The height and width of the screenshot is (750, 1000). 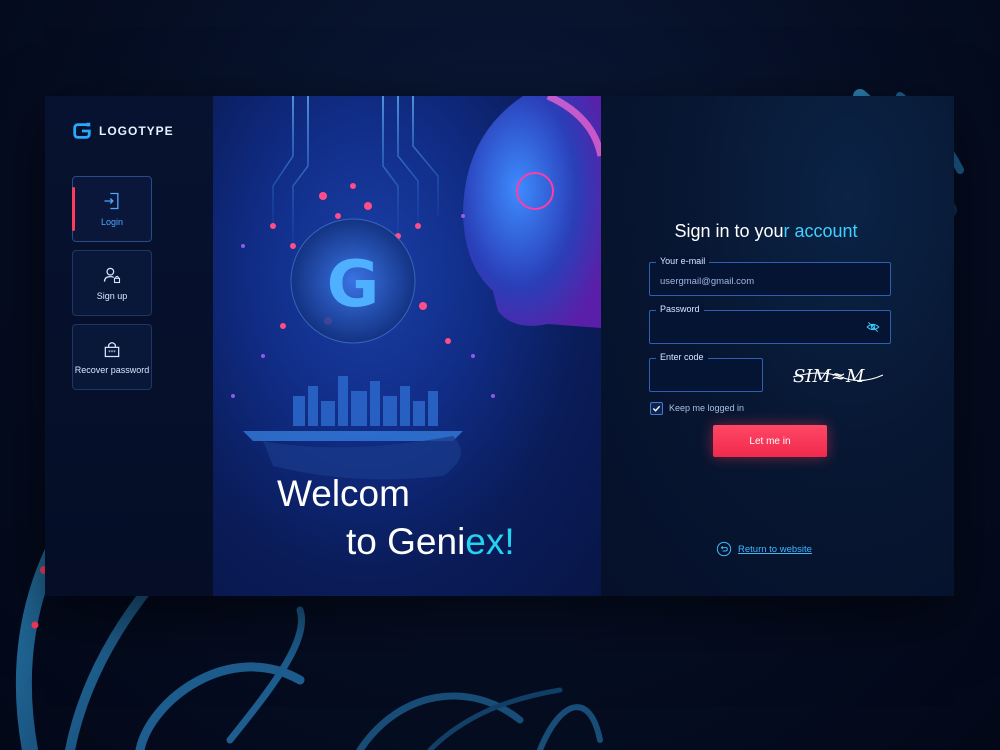 I want to click on hero-title-line2-main: to Geni, so click(x=406, y=541).